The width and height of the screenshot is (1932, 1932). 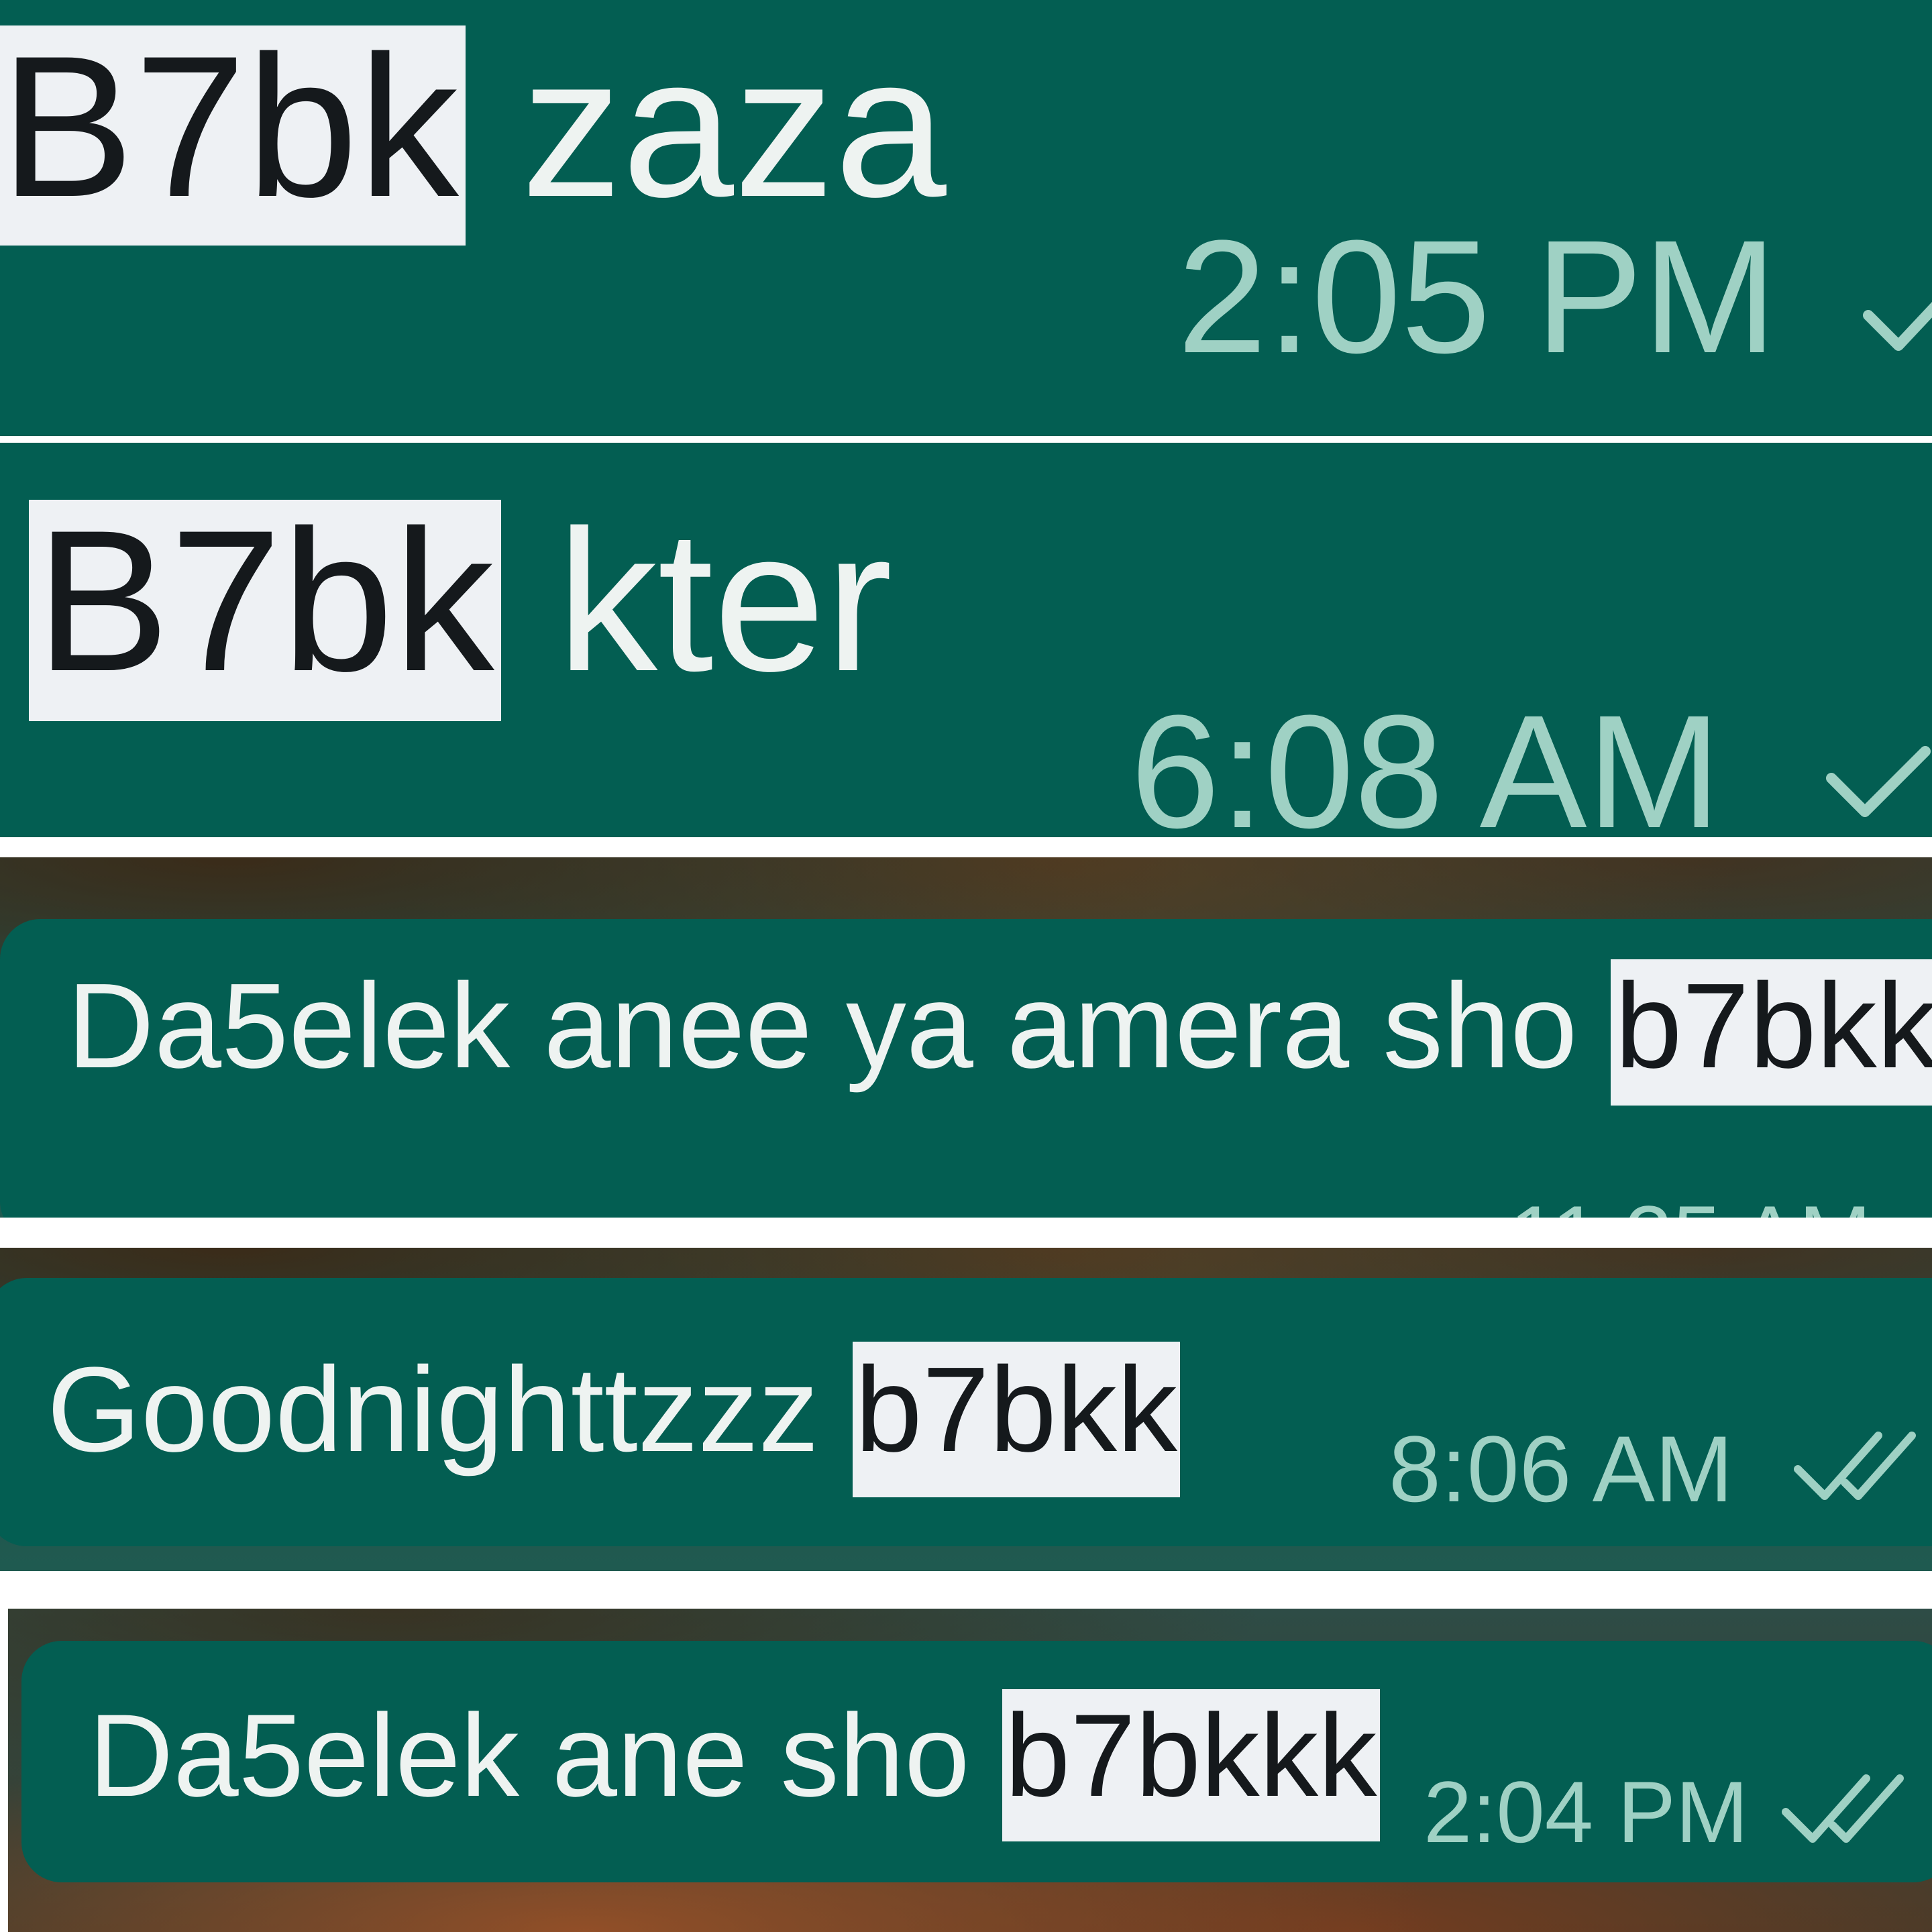 What do you see at coordinates (839, 1026) in the screenshot?
I see `message-text: Da5elek anee ya amera sho` at bounding box center [839, 1026].